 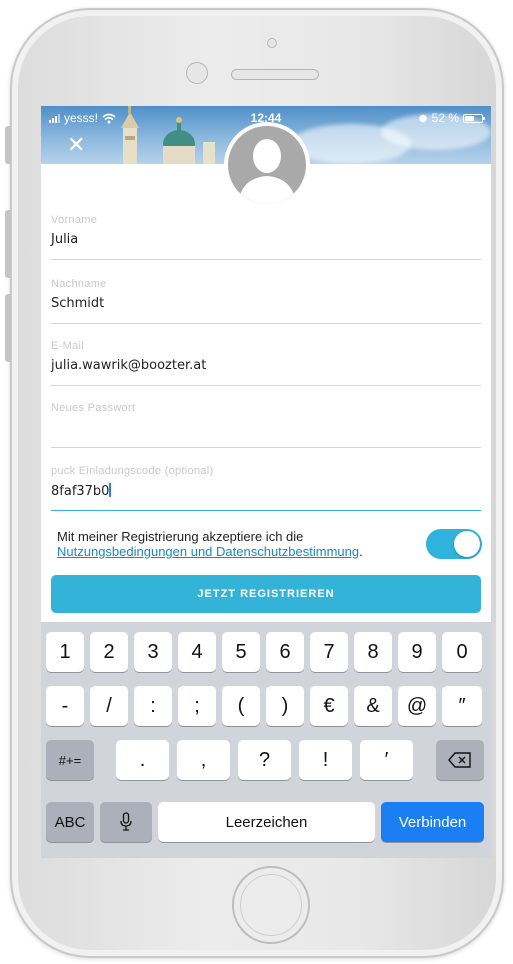 What do you see at coordinates (329, 706) in the screenshot?
I see `key-euro: €` at bounding box center [329, 706].